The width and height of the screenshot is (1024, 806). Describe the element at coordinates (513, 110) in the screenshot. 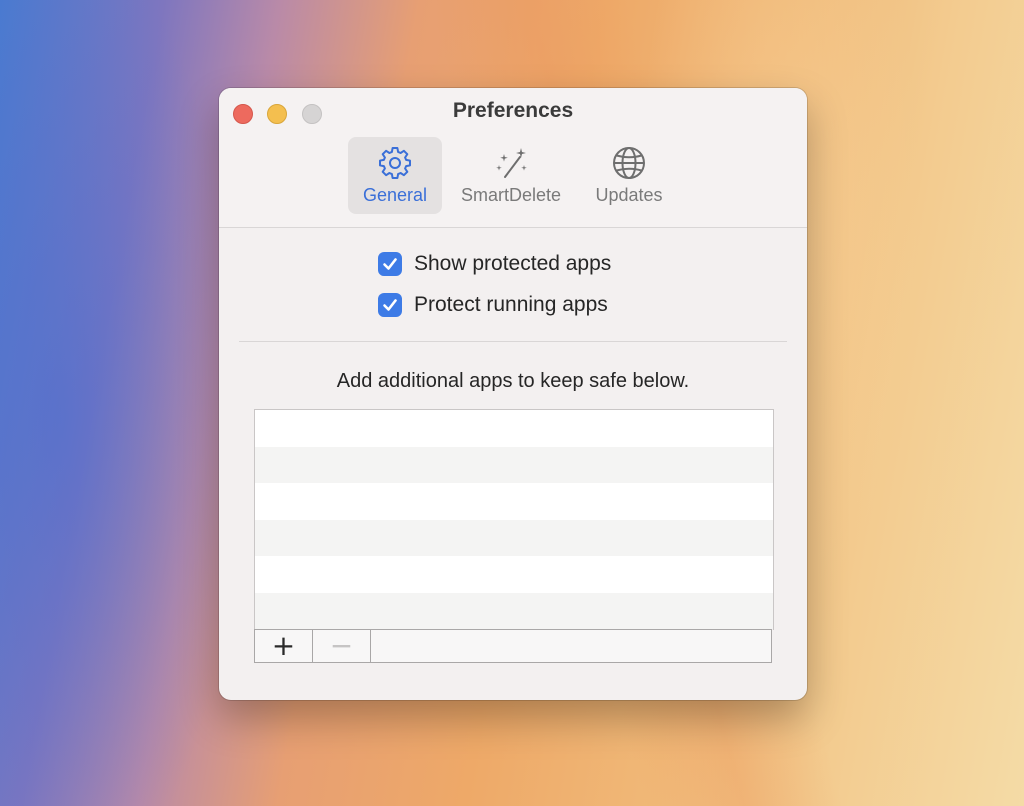

I see `window-title: Preferences` at that location.